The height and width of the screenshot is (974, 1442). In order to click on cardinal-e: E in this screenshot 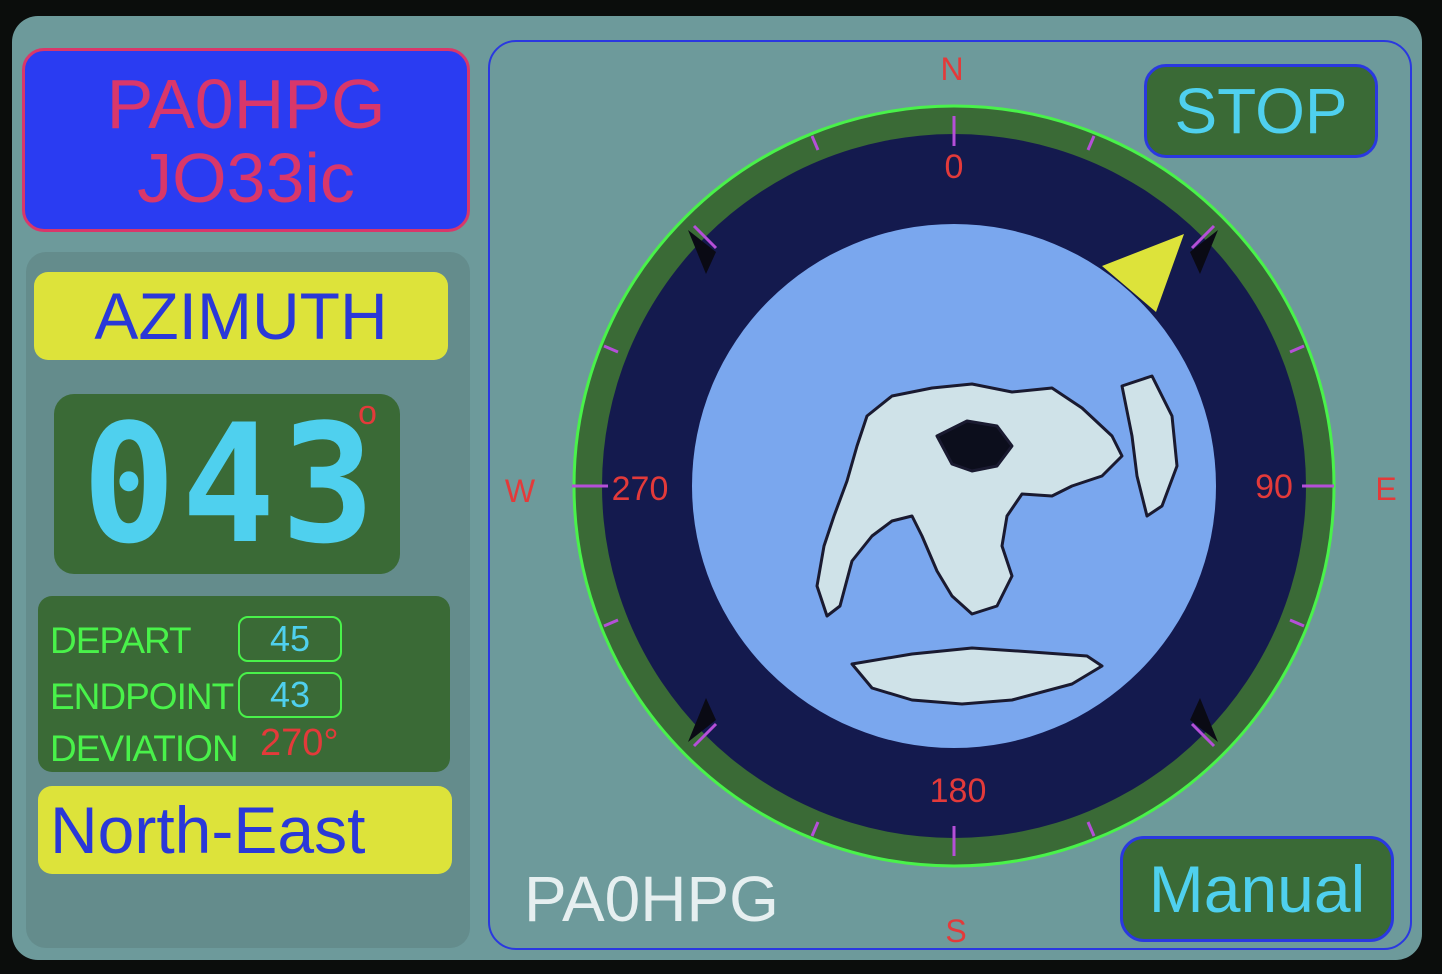, I will do `click(1385, 489)`.